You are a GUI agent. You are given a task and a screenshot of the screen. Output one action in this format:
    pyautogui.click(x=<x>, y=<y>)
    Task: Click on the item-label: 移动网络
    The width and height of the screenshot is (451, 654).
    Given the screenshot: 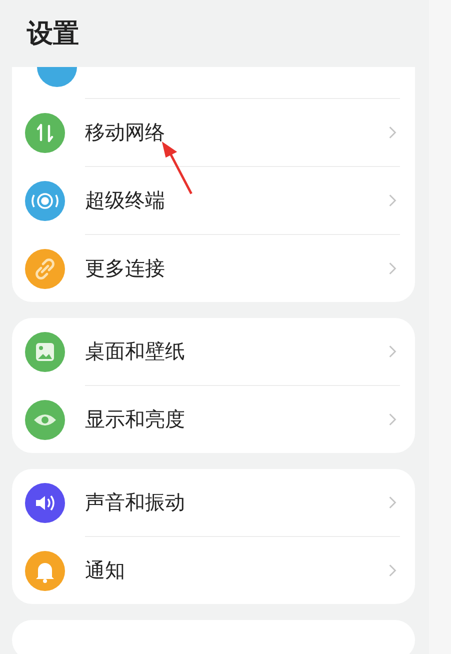 What is the action you would take?
    pyautogui.click(x=125, y=132)
    